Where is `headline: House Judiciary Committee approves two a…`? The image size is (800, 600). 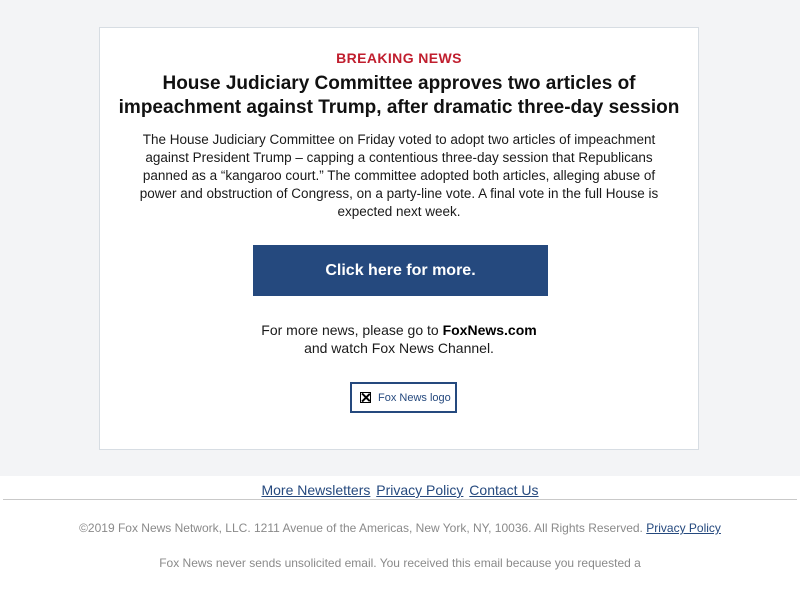
headline: House Judiciary Committee approves two a… is located at coordinates (399, 95).